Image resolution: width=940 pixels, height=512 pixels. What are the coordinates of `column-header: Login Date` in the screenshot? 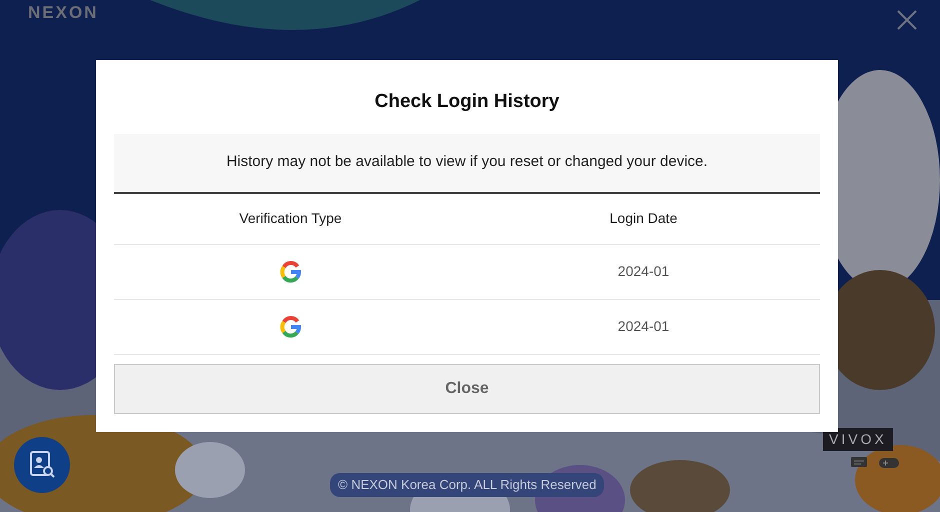 It's located at (643, 218).